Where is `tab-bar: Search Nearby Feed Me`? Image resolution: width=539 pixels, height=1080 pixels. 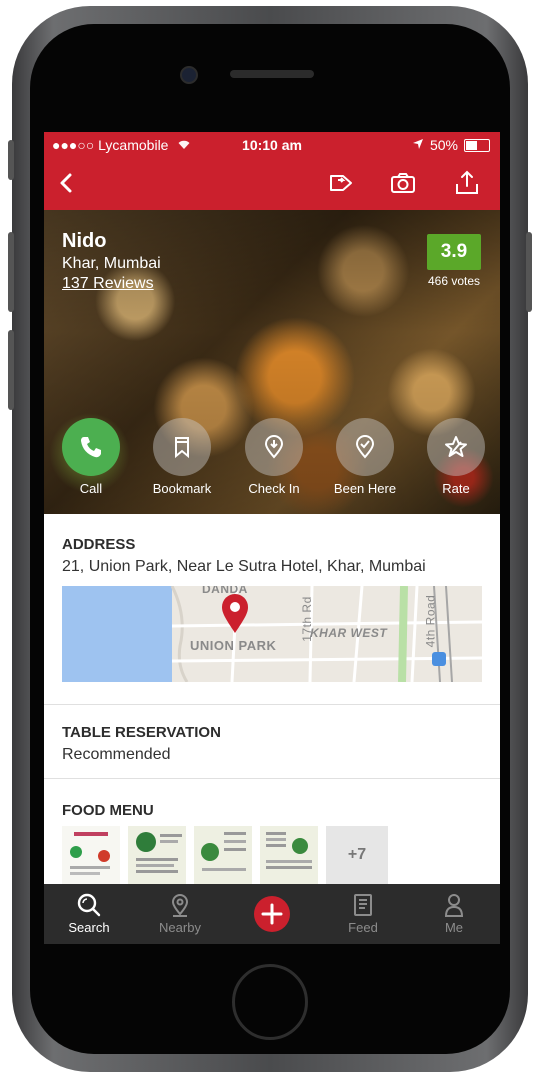
tab-bar: Search Nearby Feed Me is located at coordinates (272, 914).